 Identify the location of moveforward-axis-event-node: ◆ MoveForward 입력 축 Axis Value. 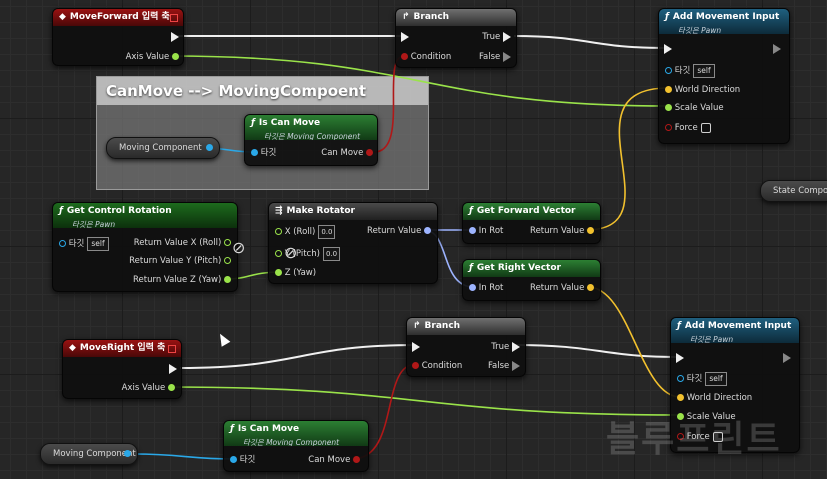
(118, 37).